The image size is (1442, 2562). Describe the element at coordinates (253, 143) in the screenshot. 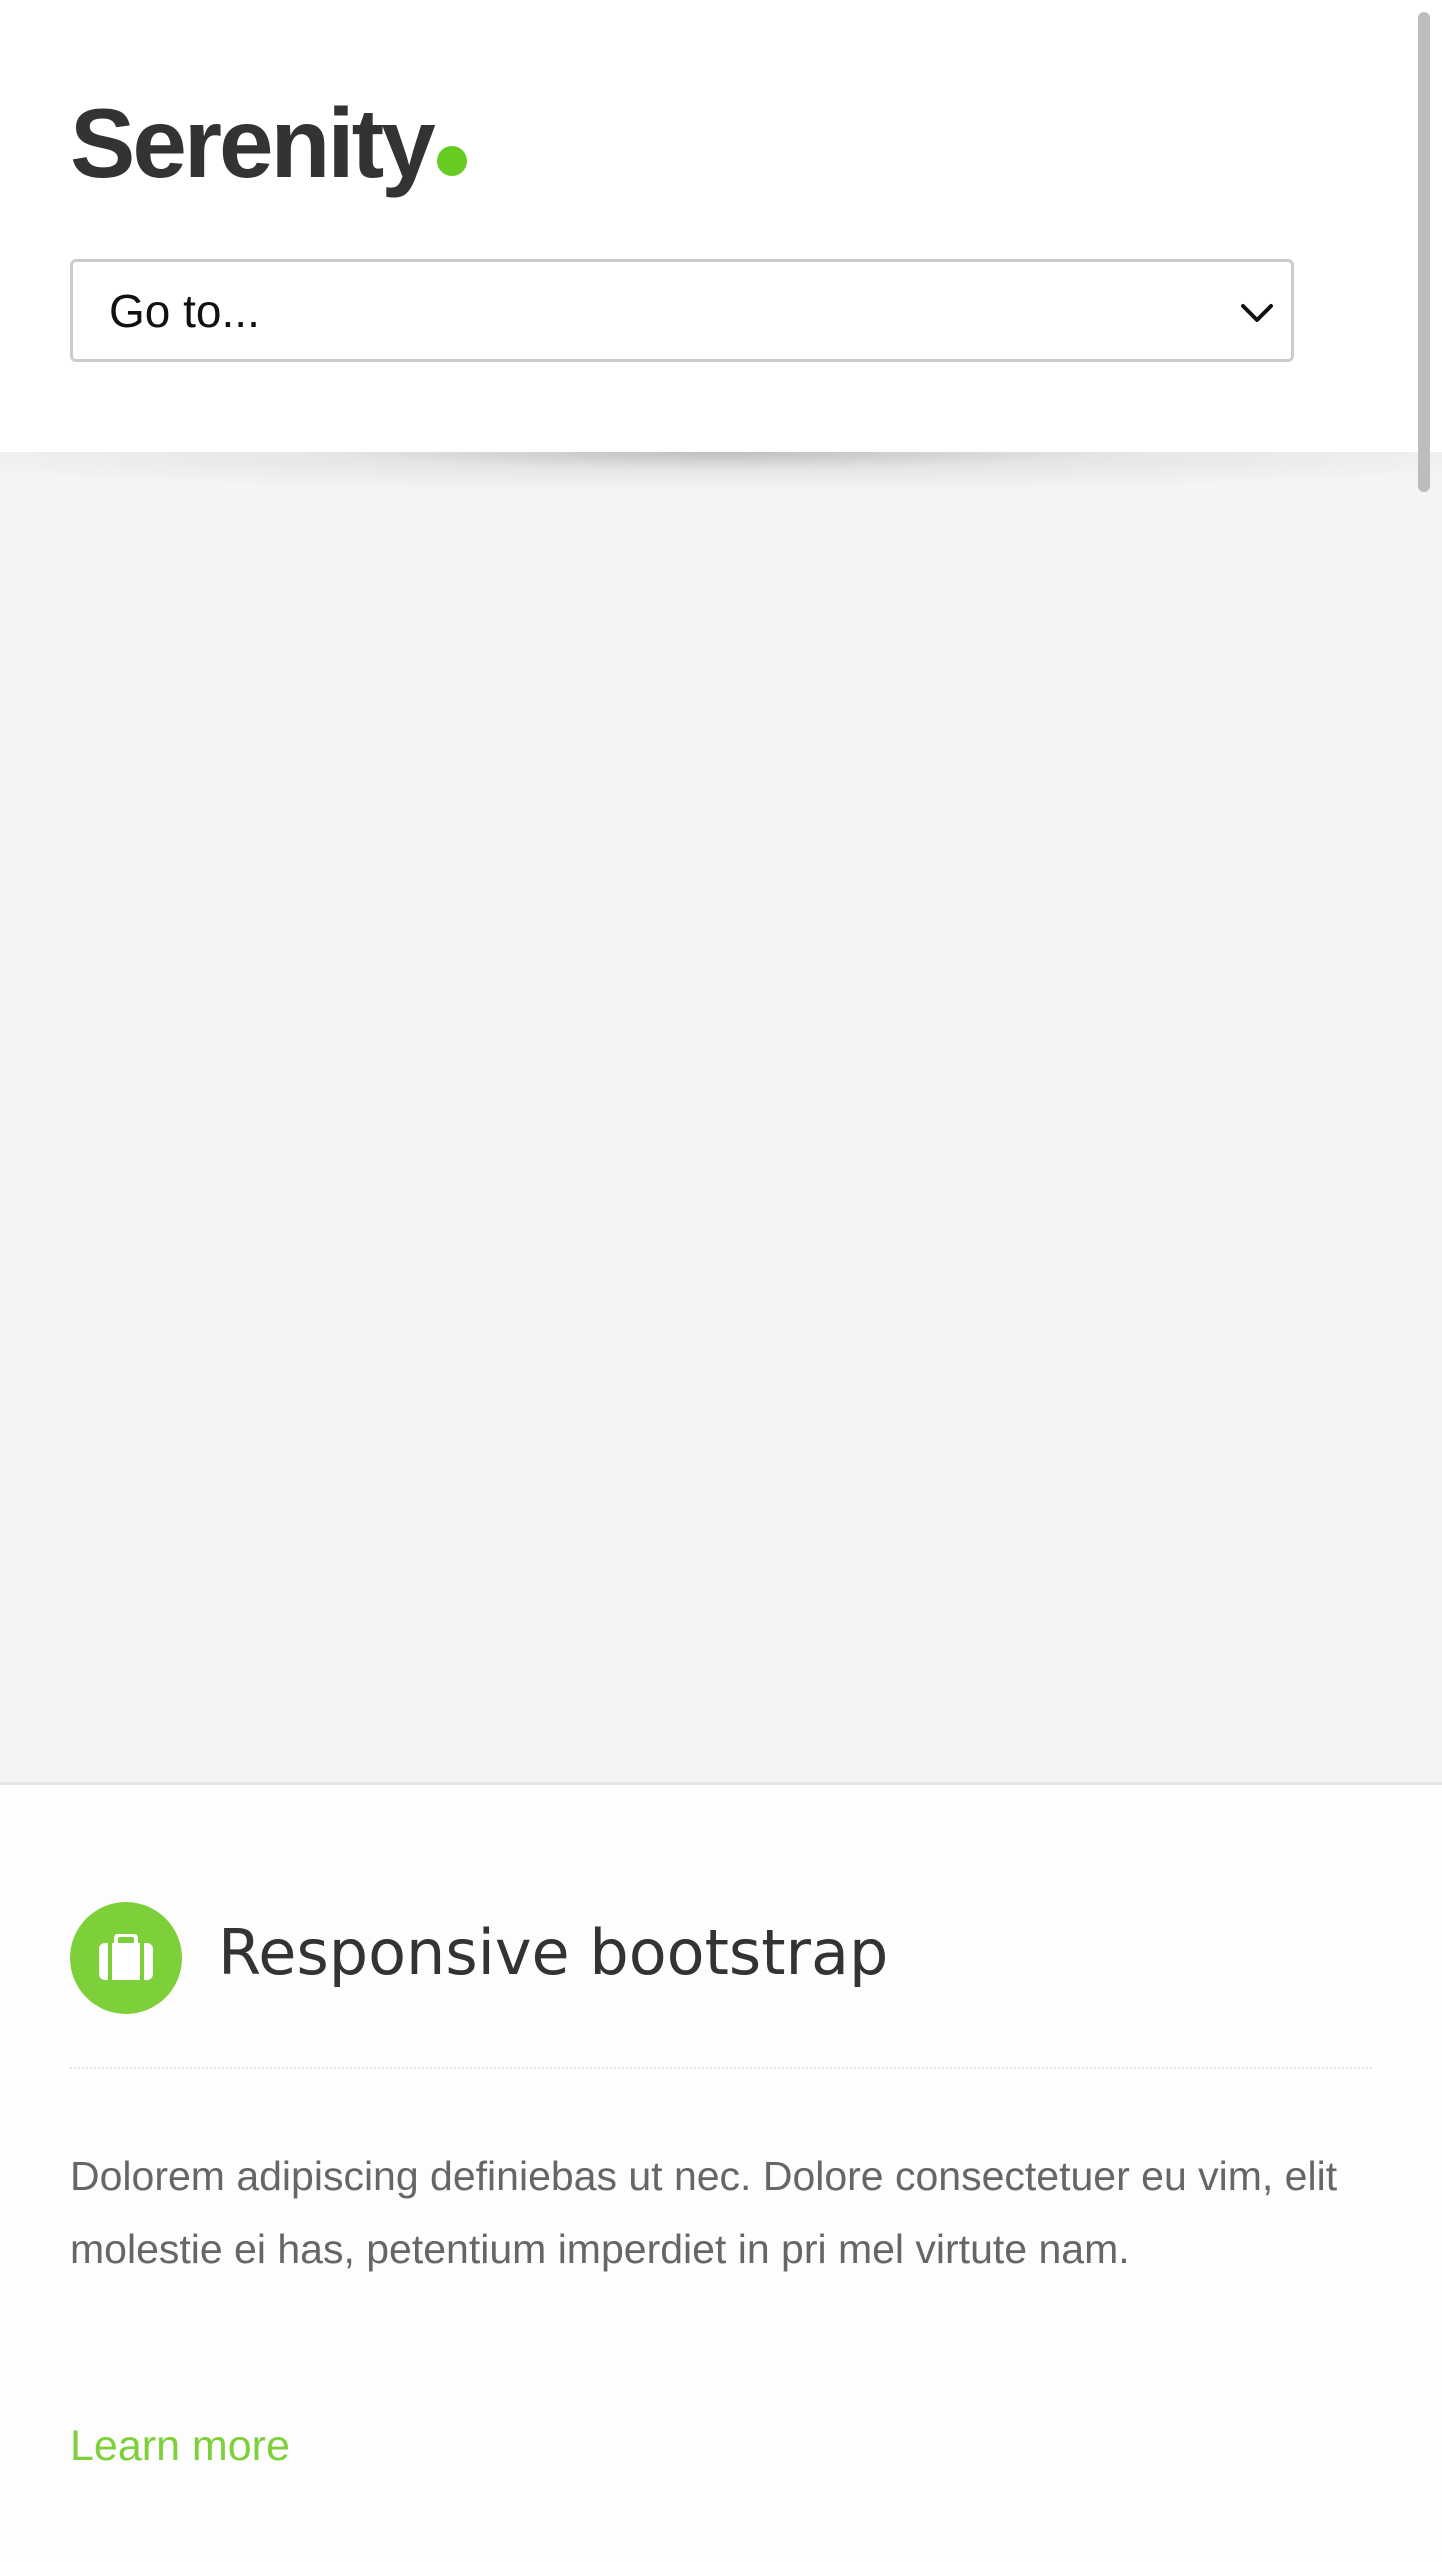

I see `logo-wordmark: Serenity` at that location.